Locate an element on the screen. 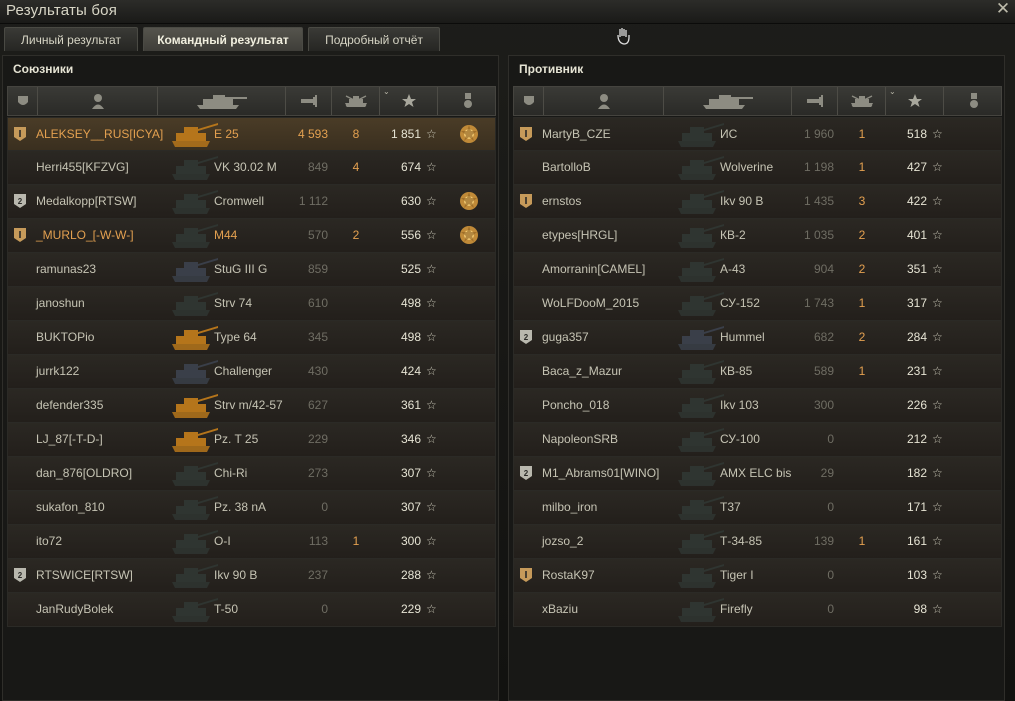  enemies-title: Противник is located at coordinates (551, 69).